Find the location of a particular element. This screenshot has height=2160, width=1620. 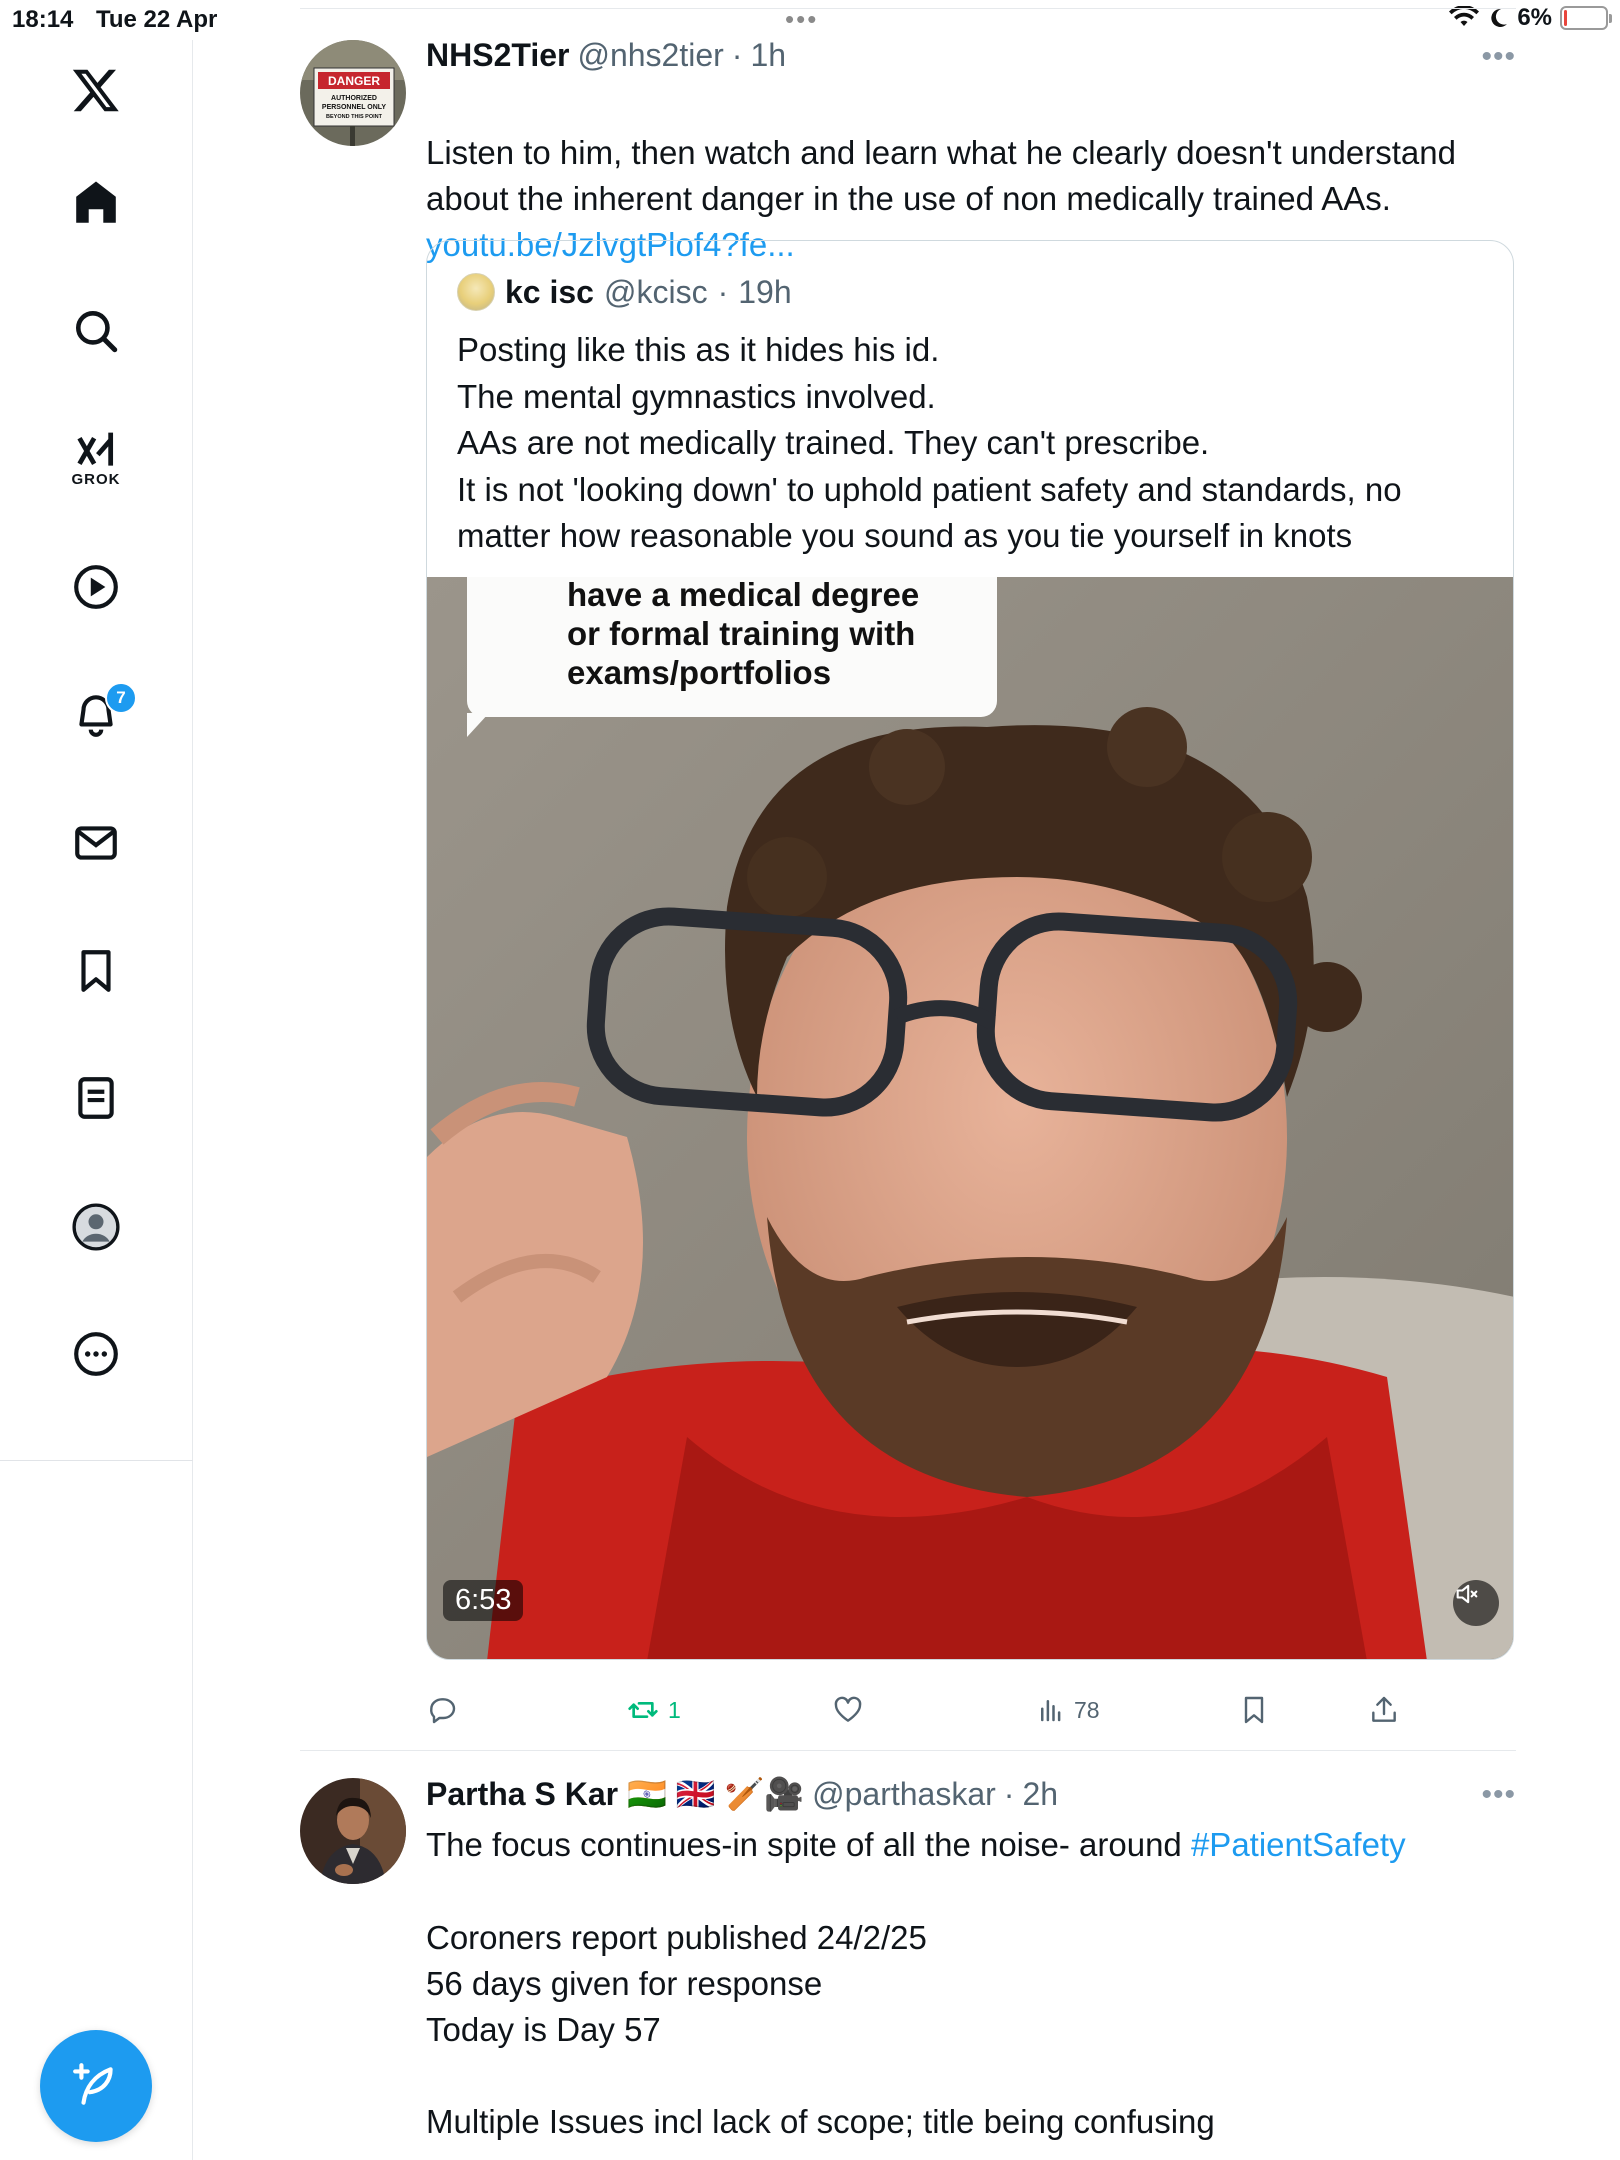

timeline-top-divider is located at coordinates (908, 8).